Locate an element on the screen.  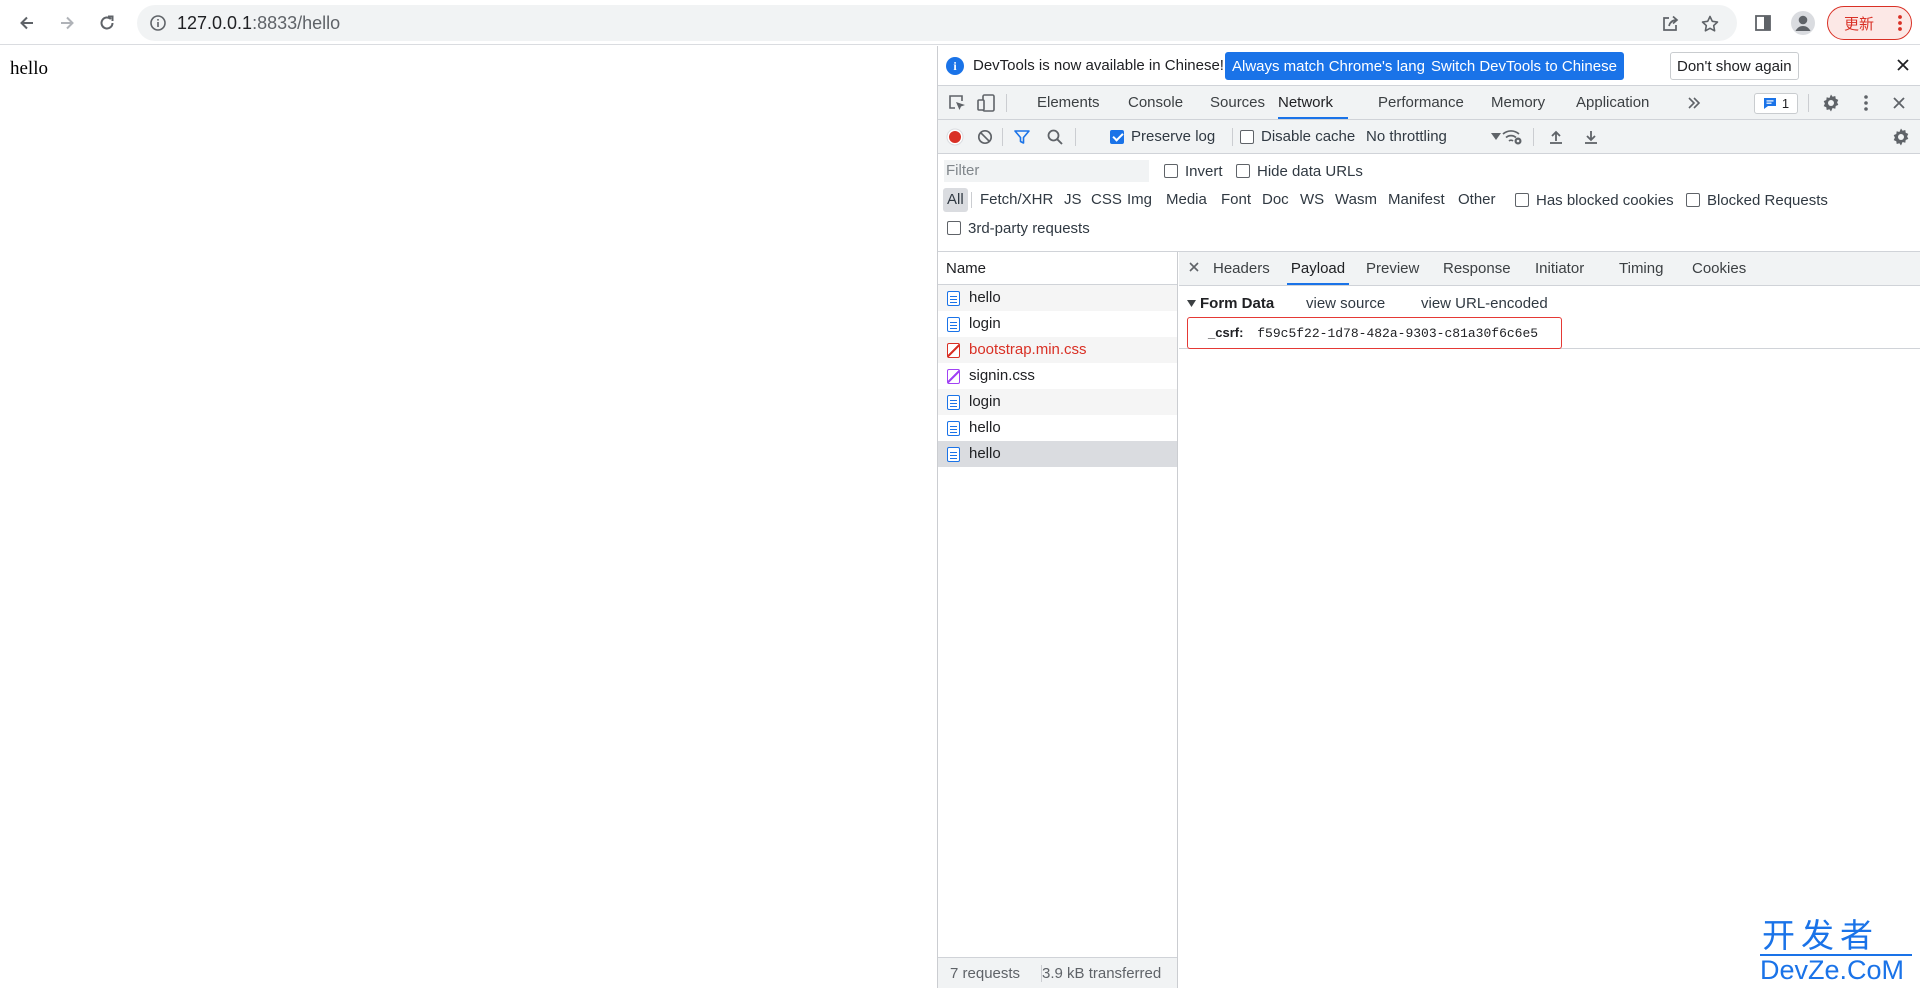
clear-button is located at coordinates (985, 136).